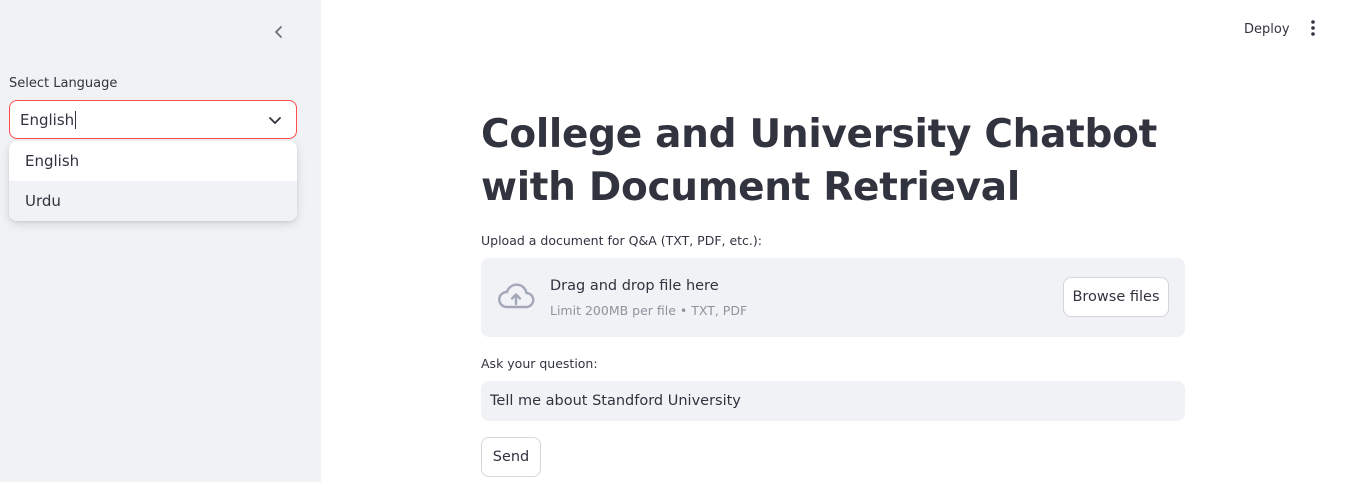 The height and width of the screenshot is (482, 1351). Describe the element at coordinates (153, 201) in the screenshot. I see `dropdown-option-urdu: Urdu` at that location.